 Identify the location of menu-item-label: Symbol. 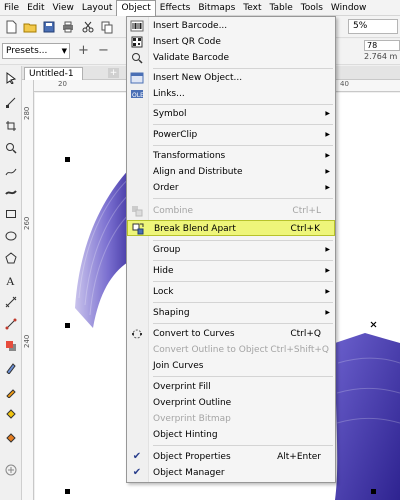
(170, 114).